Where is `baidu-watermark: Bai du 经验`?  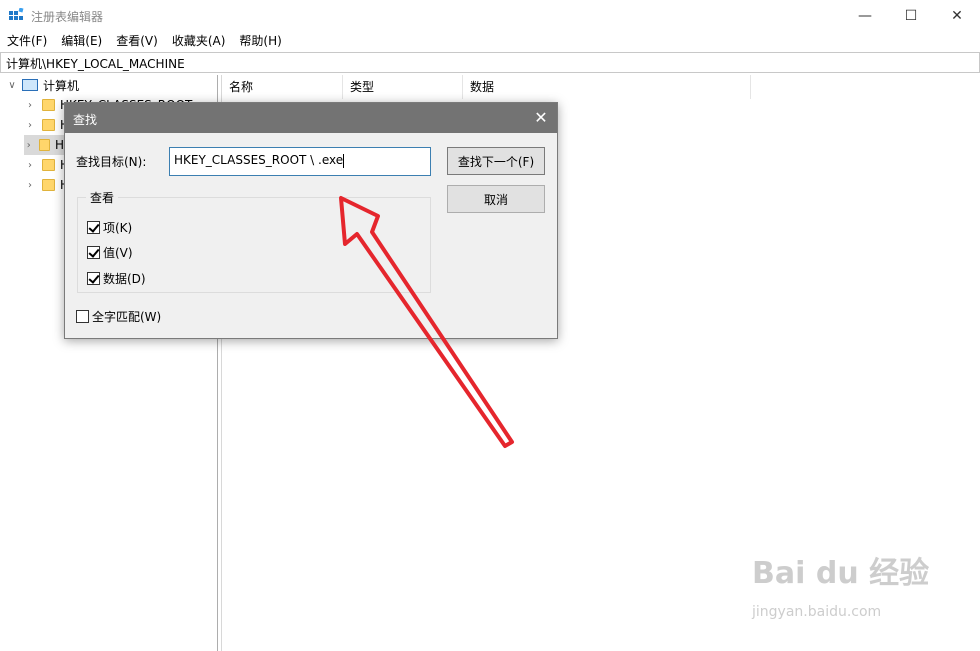 baidu-watermark: Bai du 经验 is located at coordinates (841, 573).